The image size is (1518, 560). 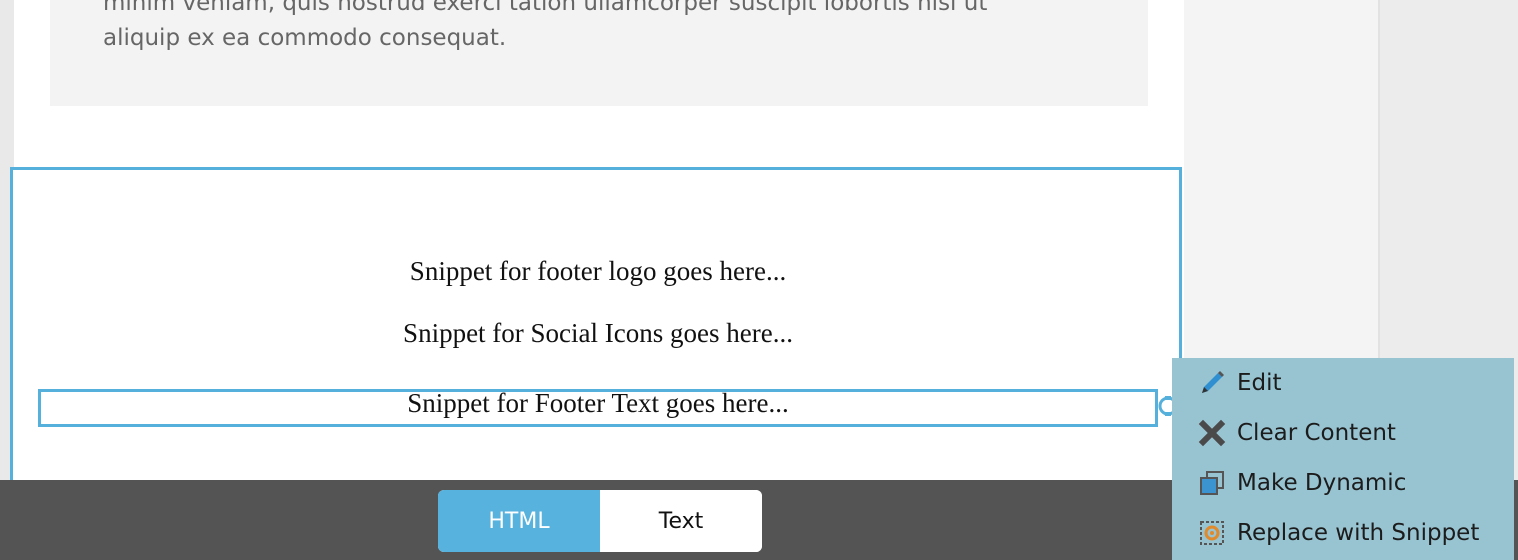 I want to click on menu-item-clear-content: Clear Content, so click(x=1343, y=433).